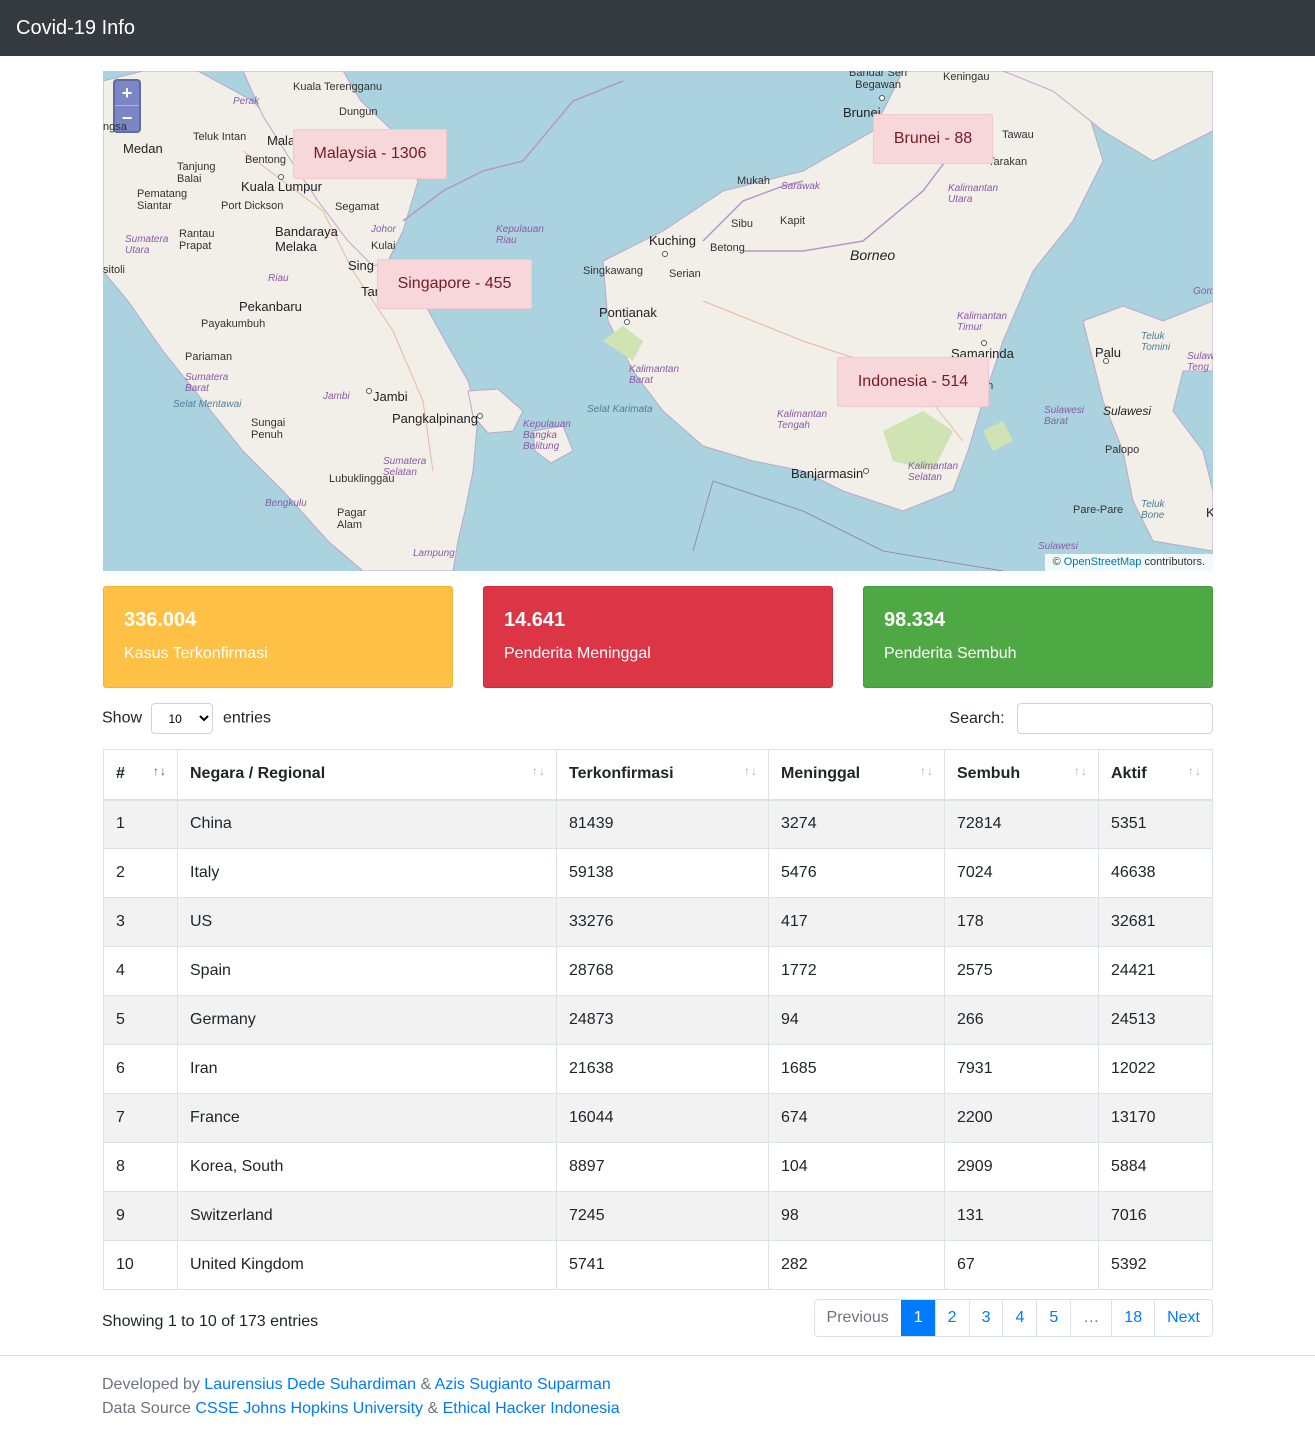  What do you see at coordinates (367, 1118) in the screenshot?
I see `table-cell: France` at bounding box center [367, 1118].